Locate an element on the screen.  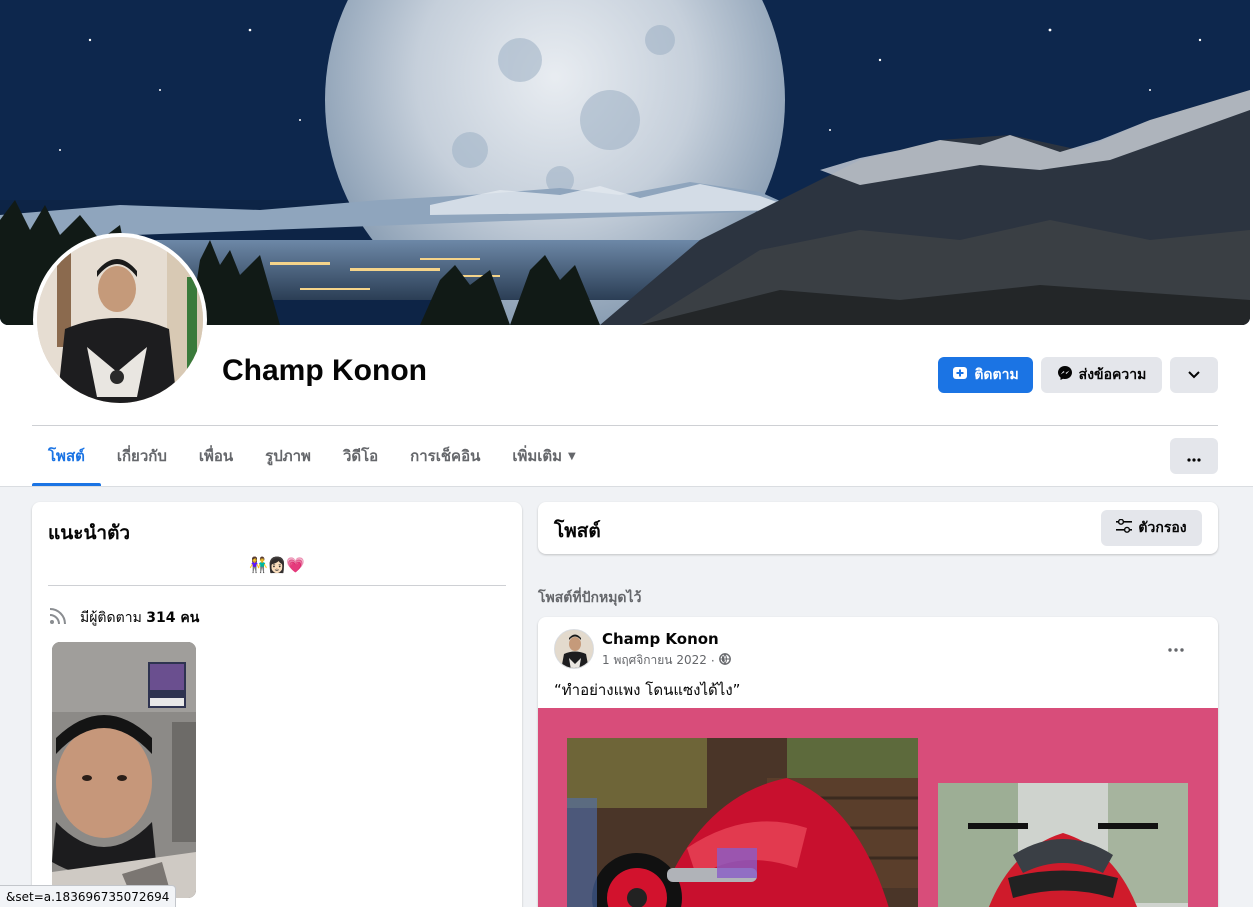
followers-count: 314 is located at coordinates (161, 618).